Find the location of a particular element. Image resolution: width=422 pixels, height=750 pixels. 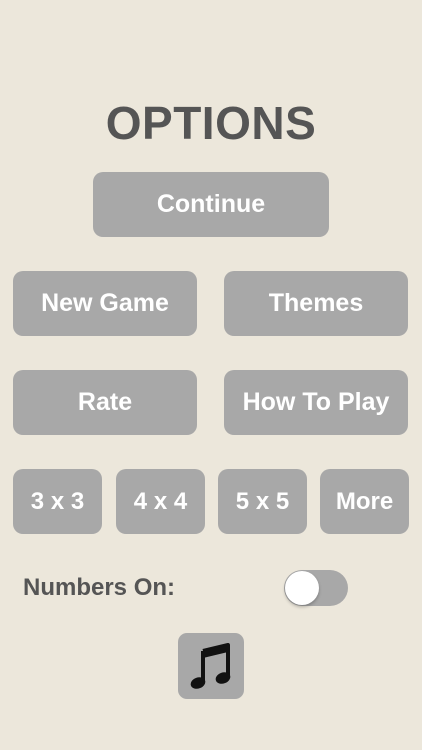

toggle-knob is located at coordinates (302, 588).